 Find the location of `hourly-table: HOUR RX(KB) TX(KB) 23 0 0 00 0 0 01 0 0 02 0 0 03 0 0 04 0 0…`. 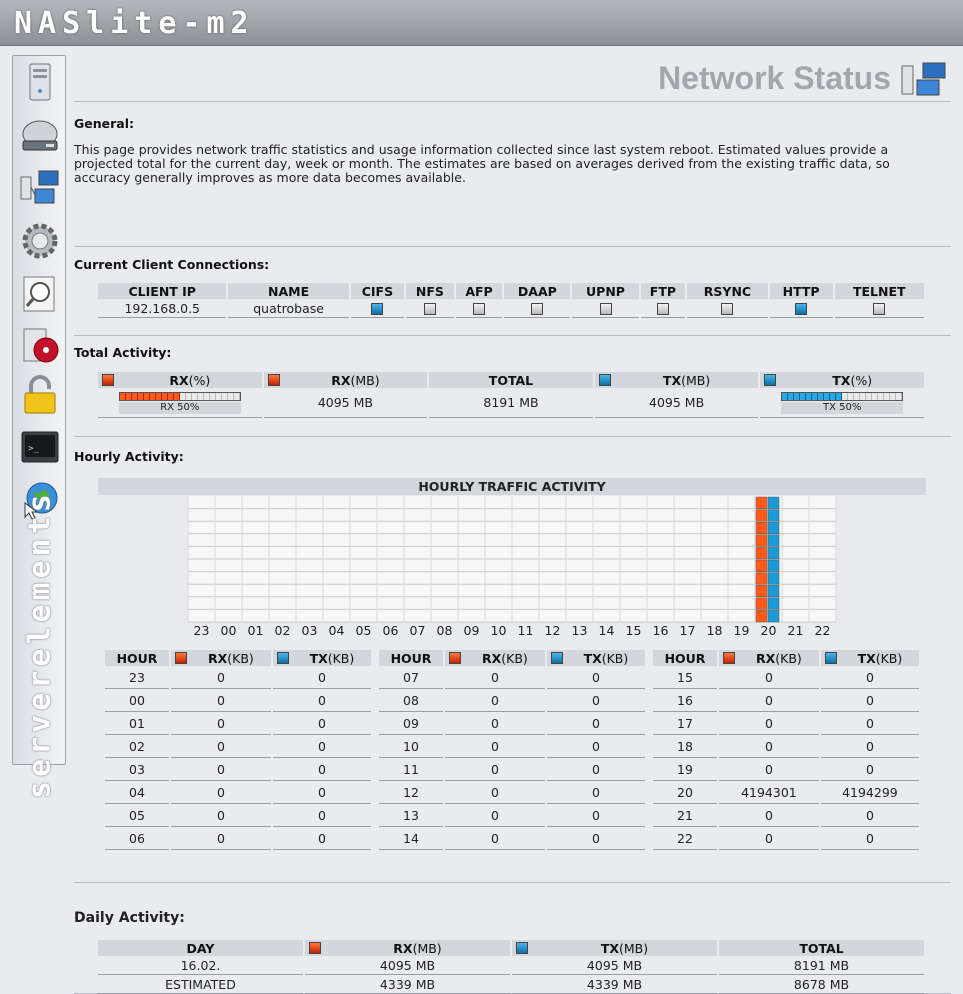

hourly-table: HOUR RX(KB) TX(KB) 23 0 0 00 0 0 01 0 0 02 0 0 03 0 0 04 0 0… is located at coordinates (238, 750).